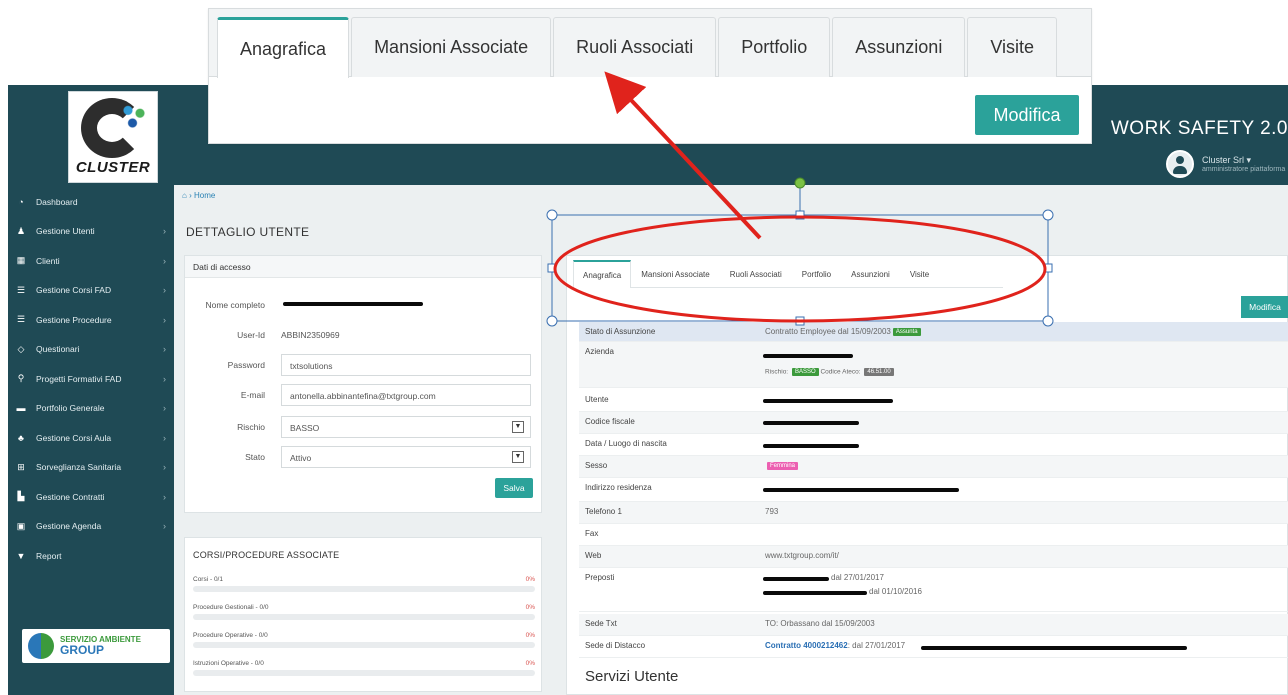 The width and height of the screenshot is (1288, 695). I want to click on tab-assunzioni: Assunzioni, so click(870, 274).